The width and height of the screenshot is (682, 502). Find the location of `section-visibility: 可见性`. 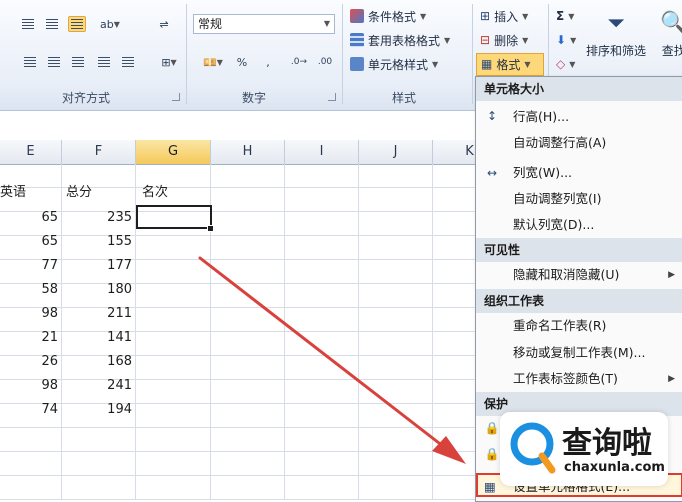

section-visibility: 可见性 is located at coordinates (579, 250).